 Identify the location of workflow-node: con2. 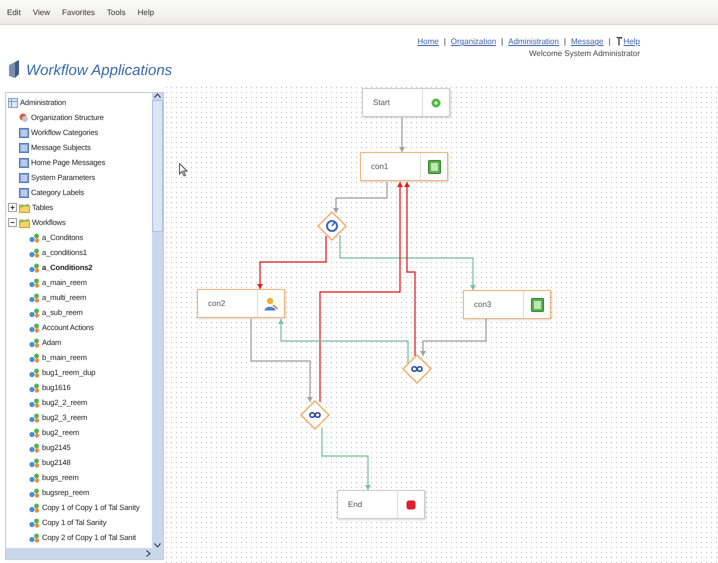
(241, 303).